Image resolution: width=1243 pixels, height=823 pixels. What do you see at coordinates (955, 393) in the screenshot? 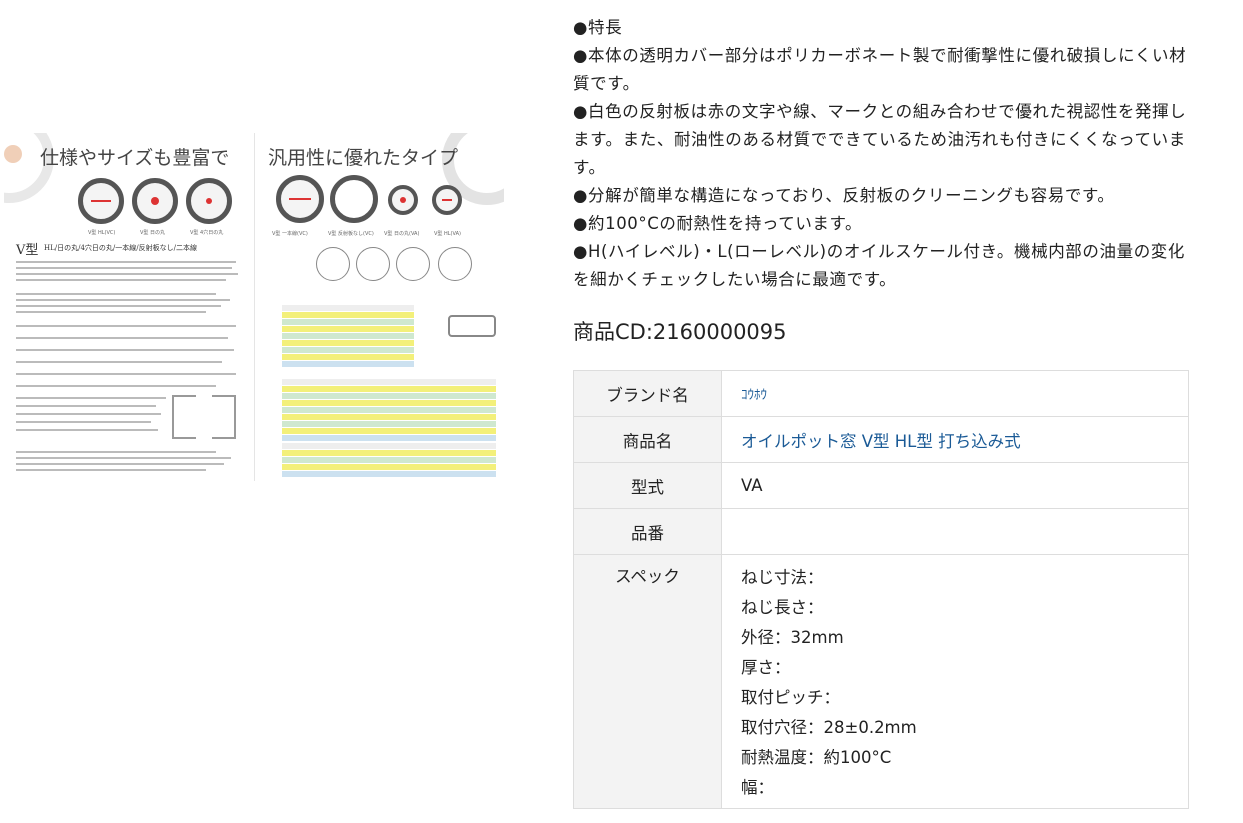
I see `spec-value-brand: ｺｳﾎｳ` at bounding box center [955, 393].